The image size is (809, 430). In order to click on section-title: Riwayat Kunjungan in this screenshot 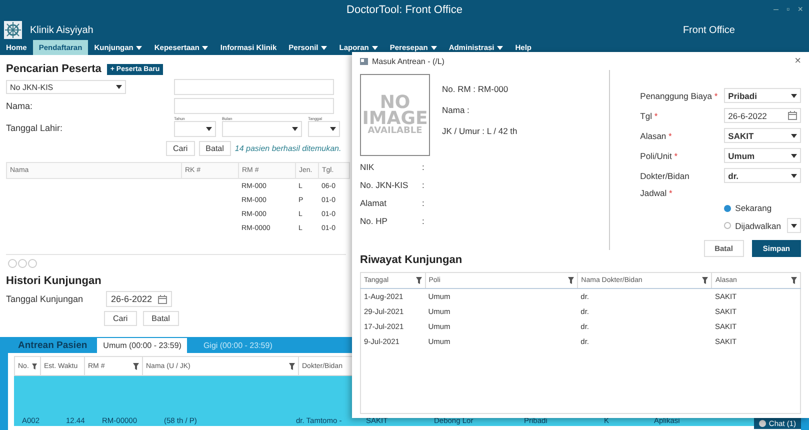, I will do `click(412, 260)`.